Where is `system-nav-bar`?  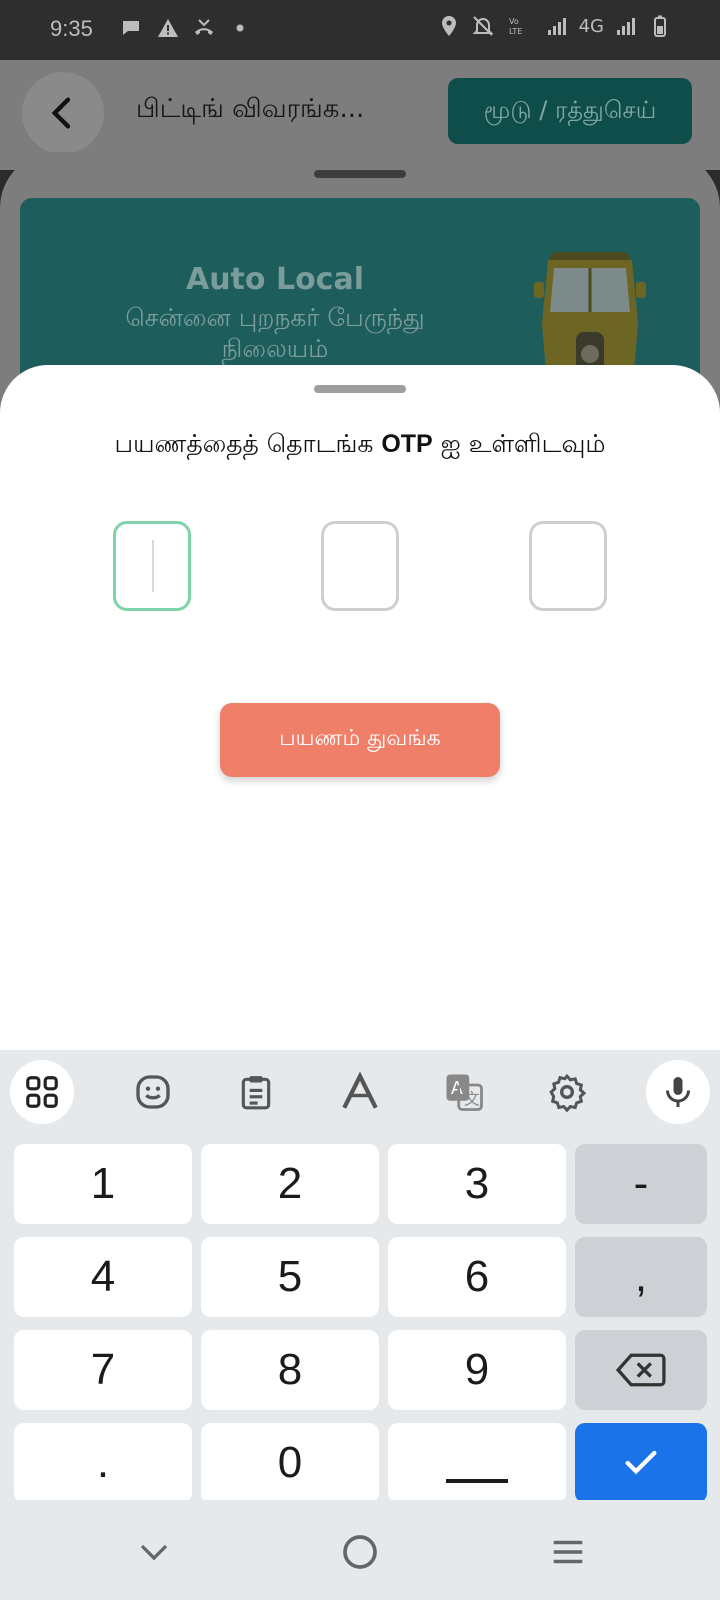 system-nav-bar is located at coordinates (360, 1550).